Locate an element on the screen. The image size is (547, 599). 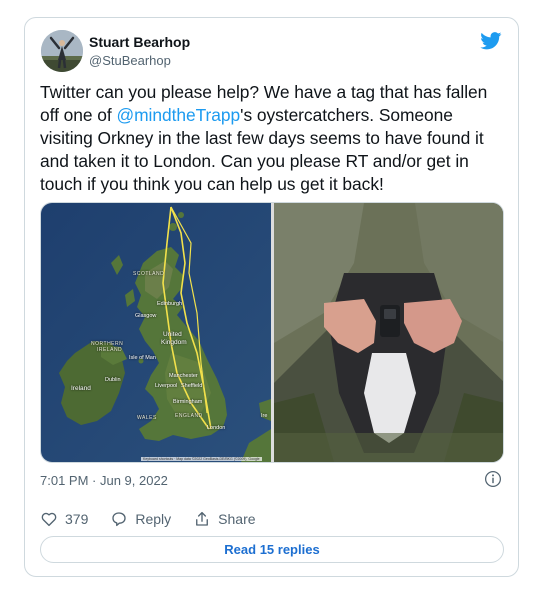
share-label: Share is located at coordinates (237, 519).